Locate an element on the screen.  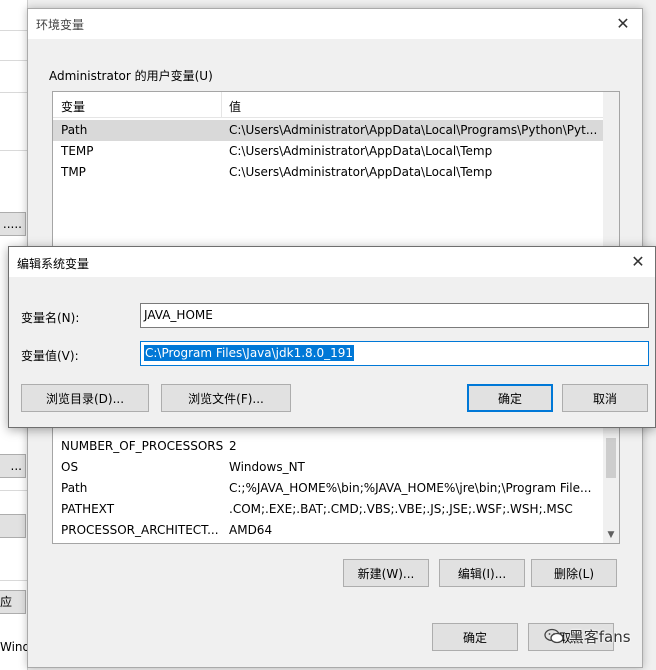
variable-name: PATHEXT is located at coordinates (88, 509).